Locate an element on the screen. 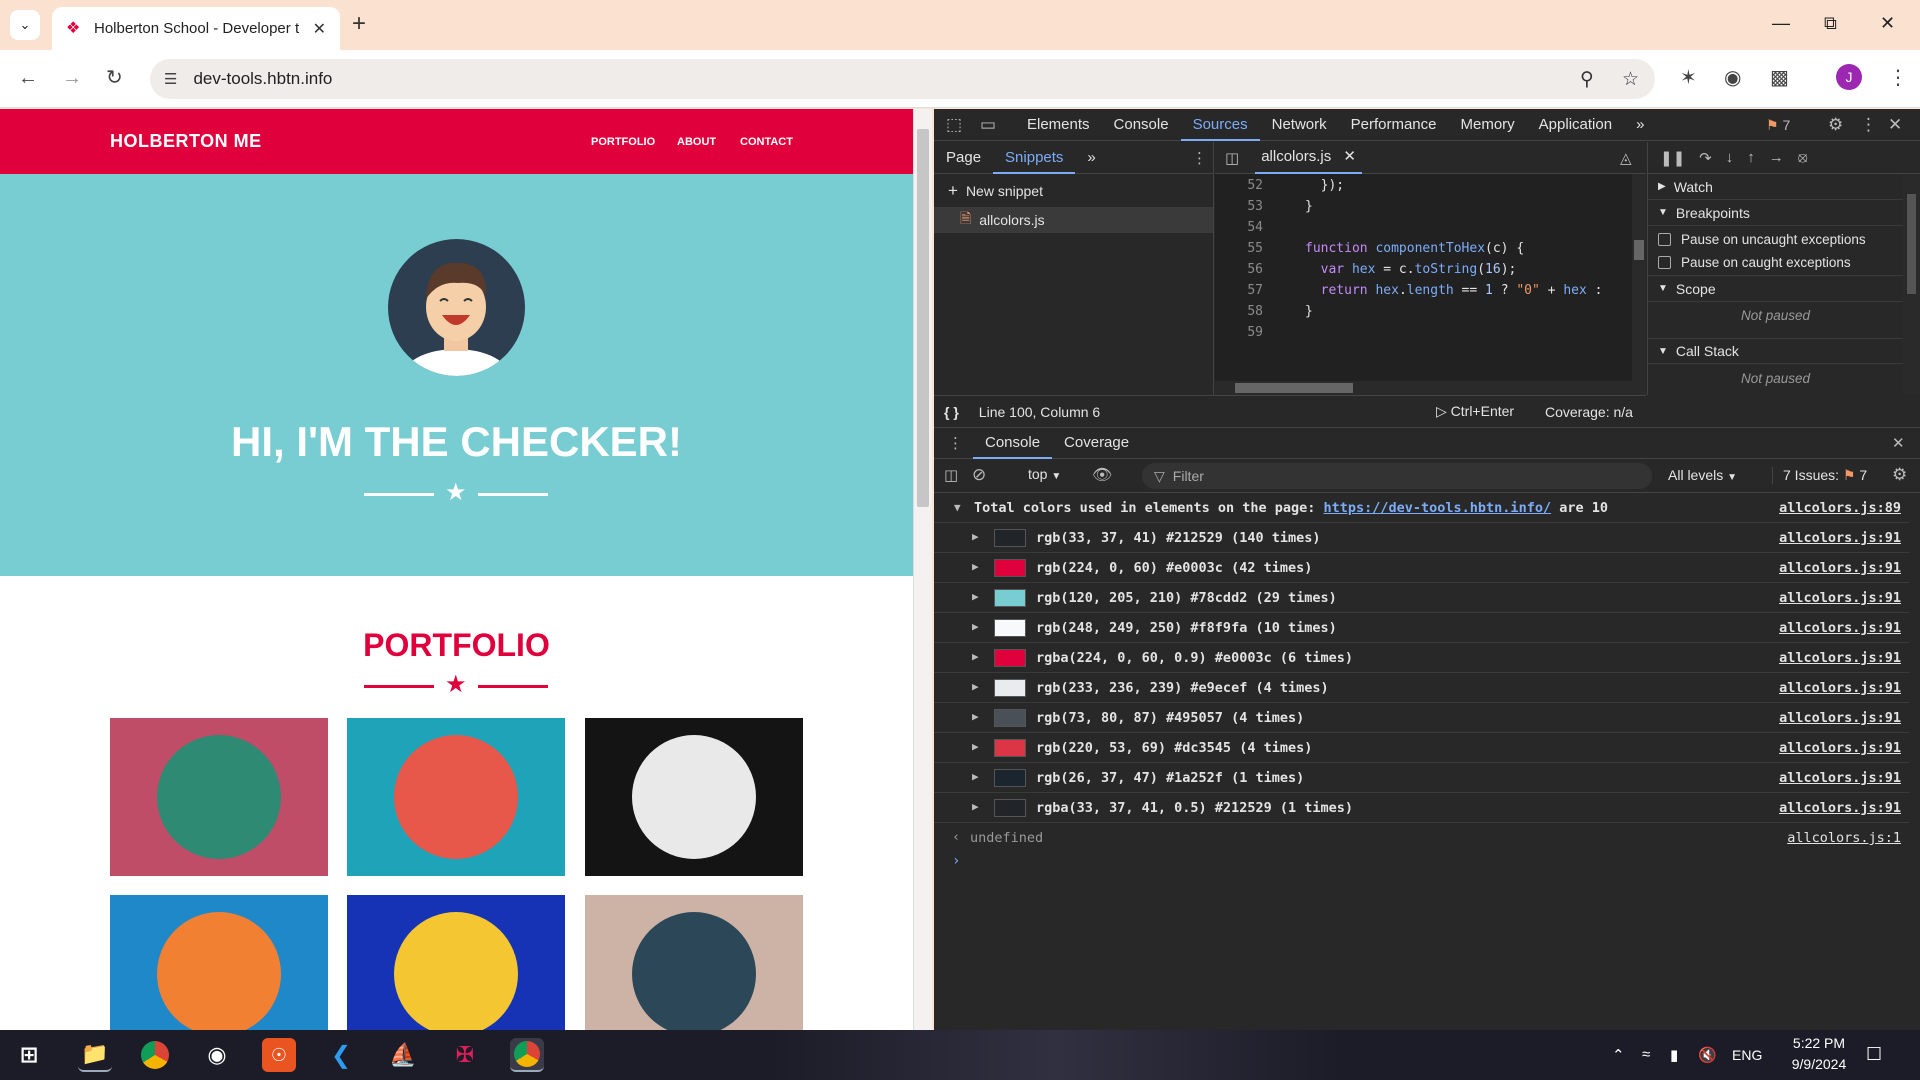 The height and width of the screenshot is (1080, 1920). context-selector: top ▼ is located at coordinates (1044, 474).